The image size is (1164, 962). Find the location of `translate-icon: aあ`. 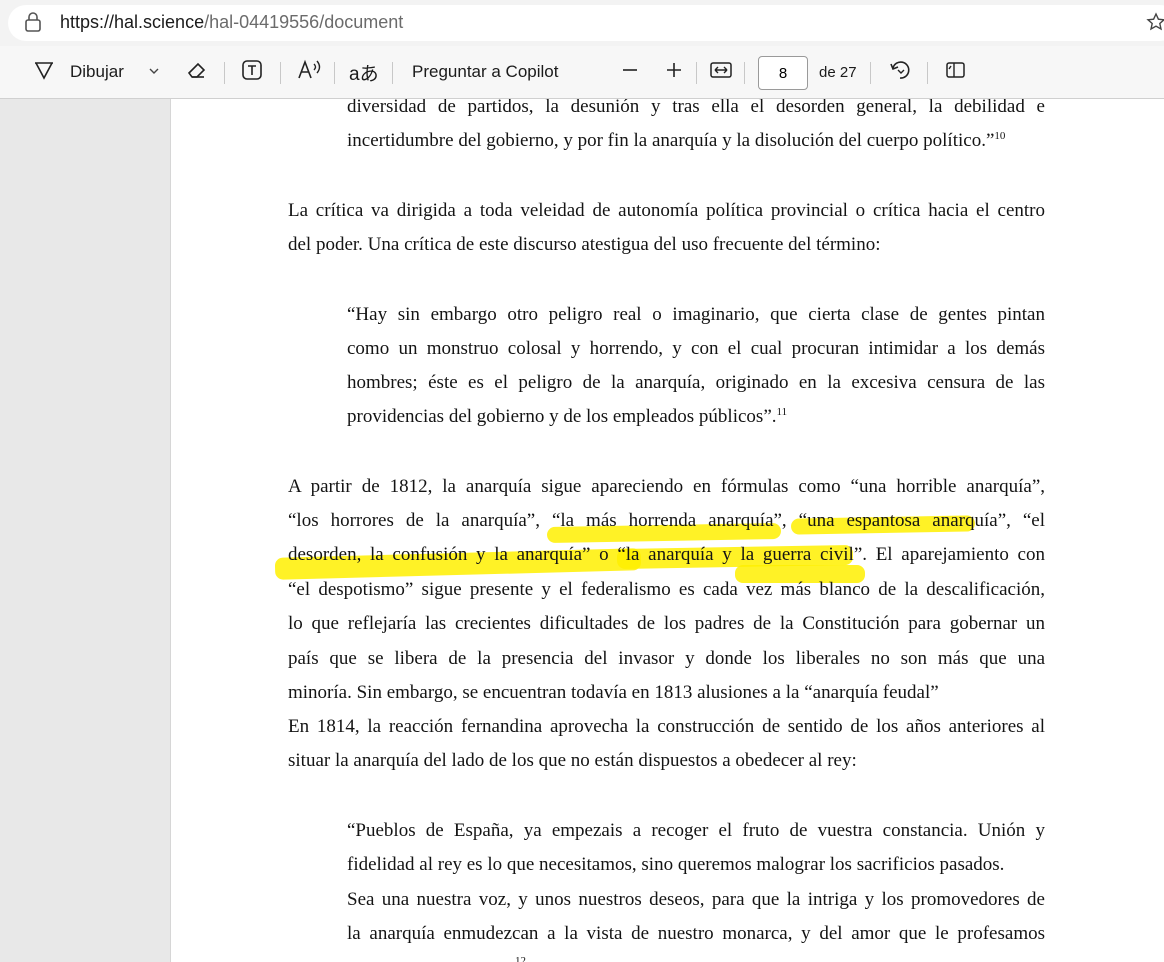

translate-icon: aあ is located at coordinates (364, 74).